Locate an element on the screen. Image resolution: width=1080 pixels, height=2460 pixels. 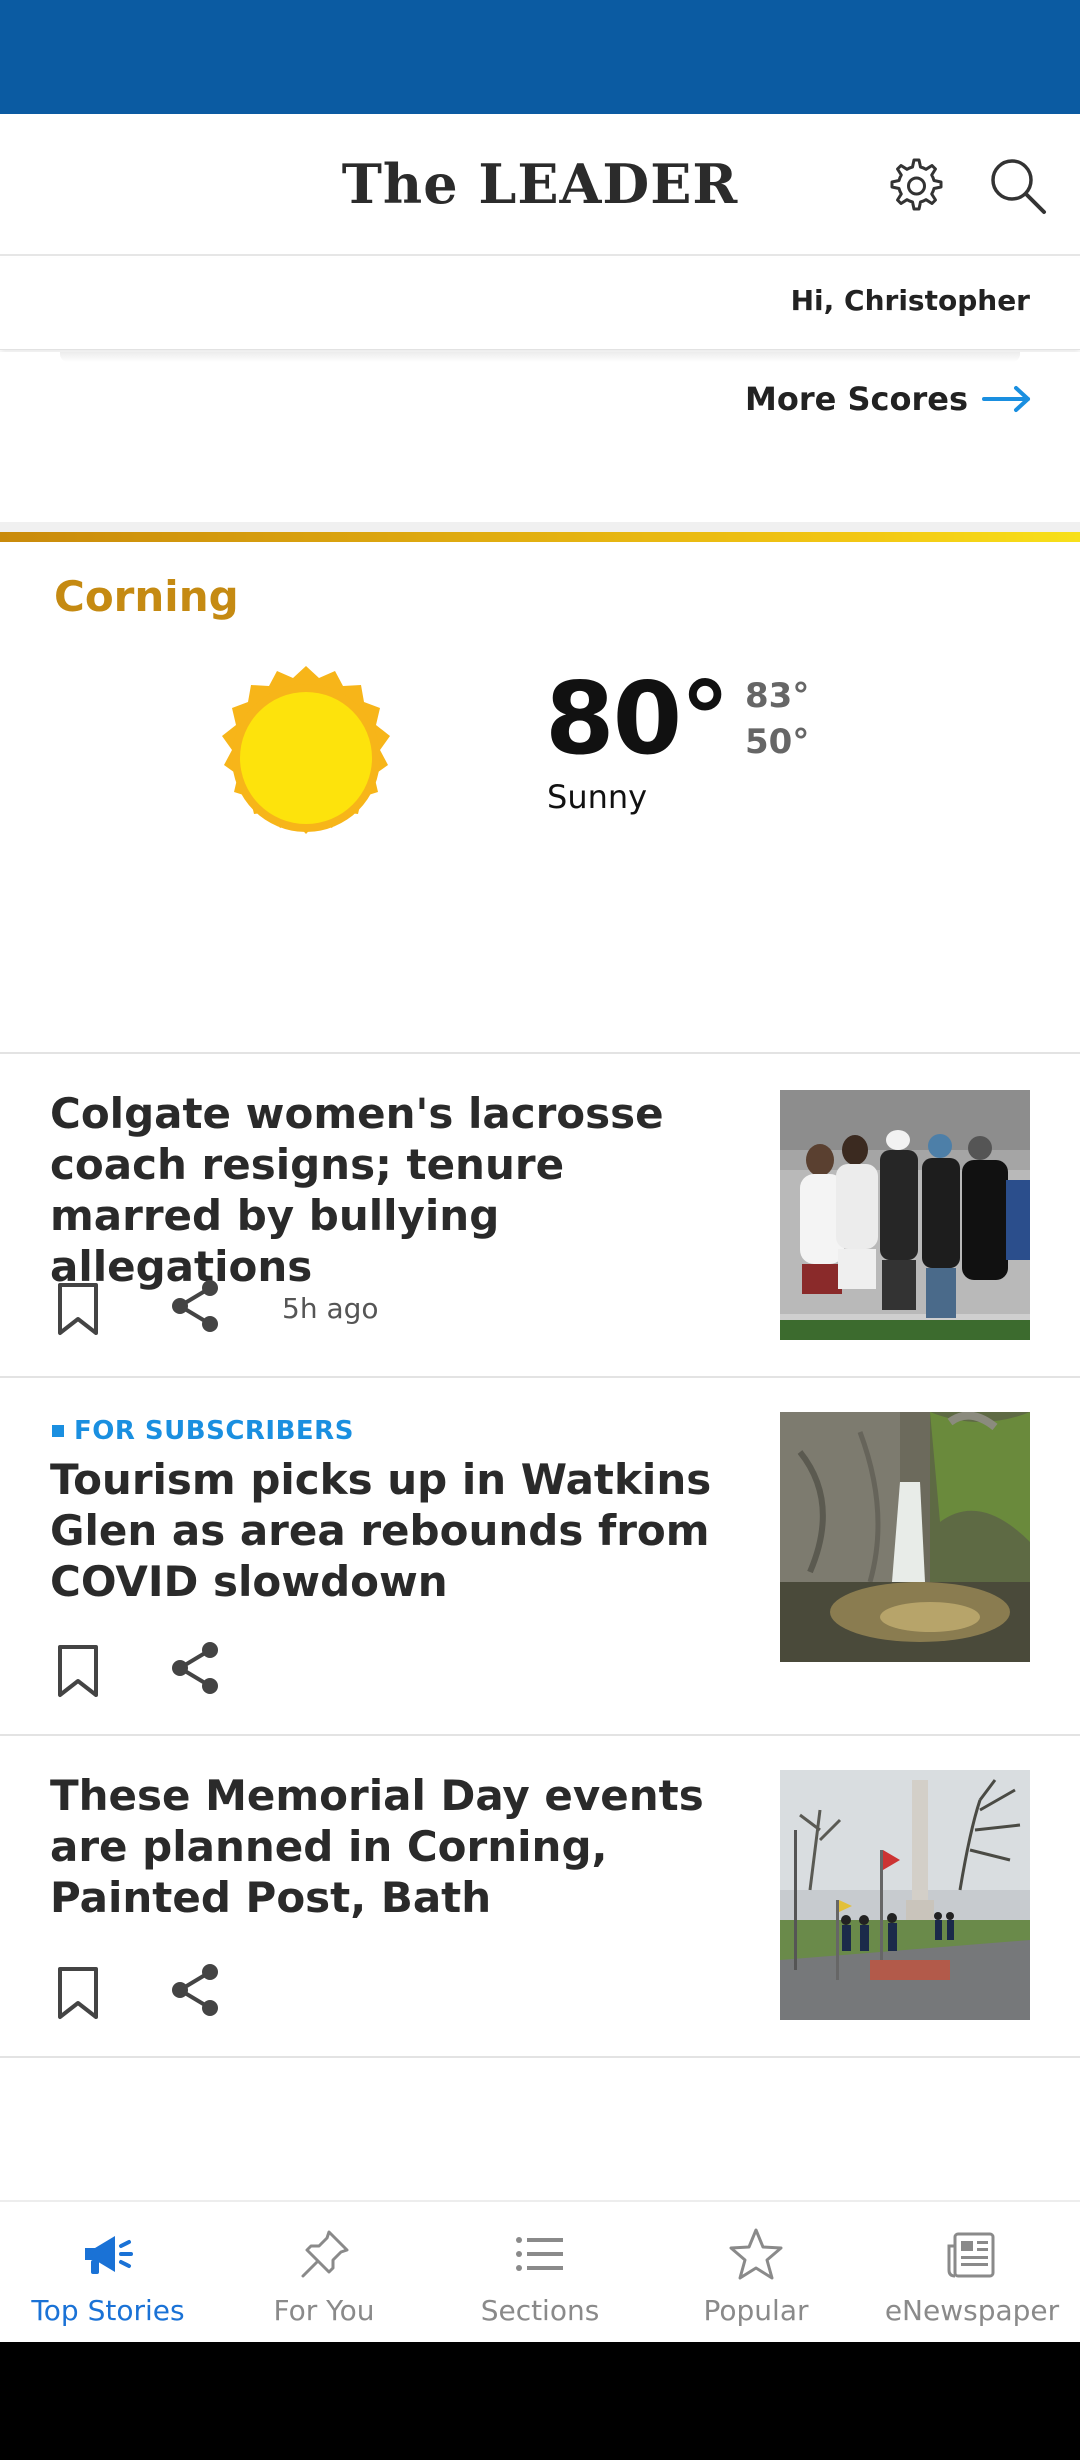
sunny-icon is located at coordinates (306, 750).